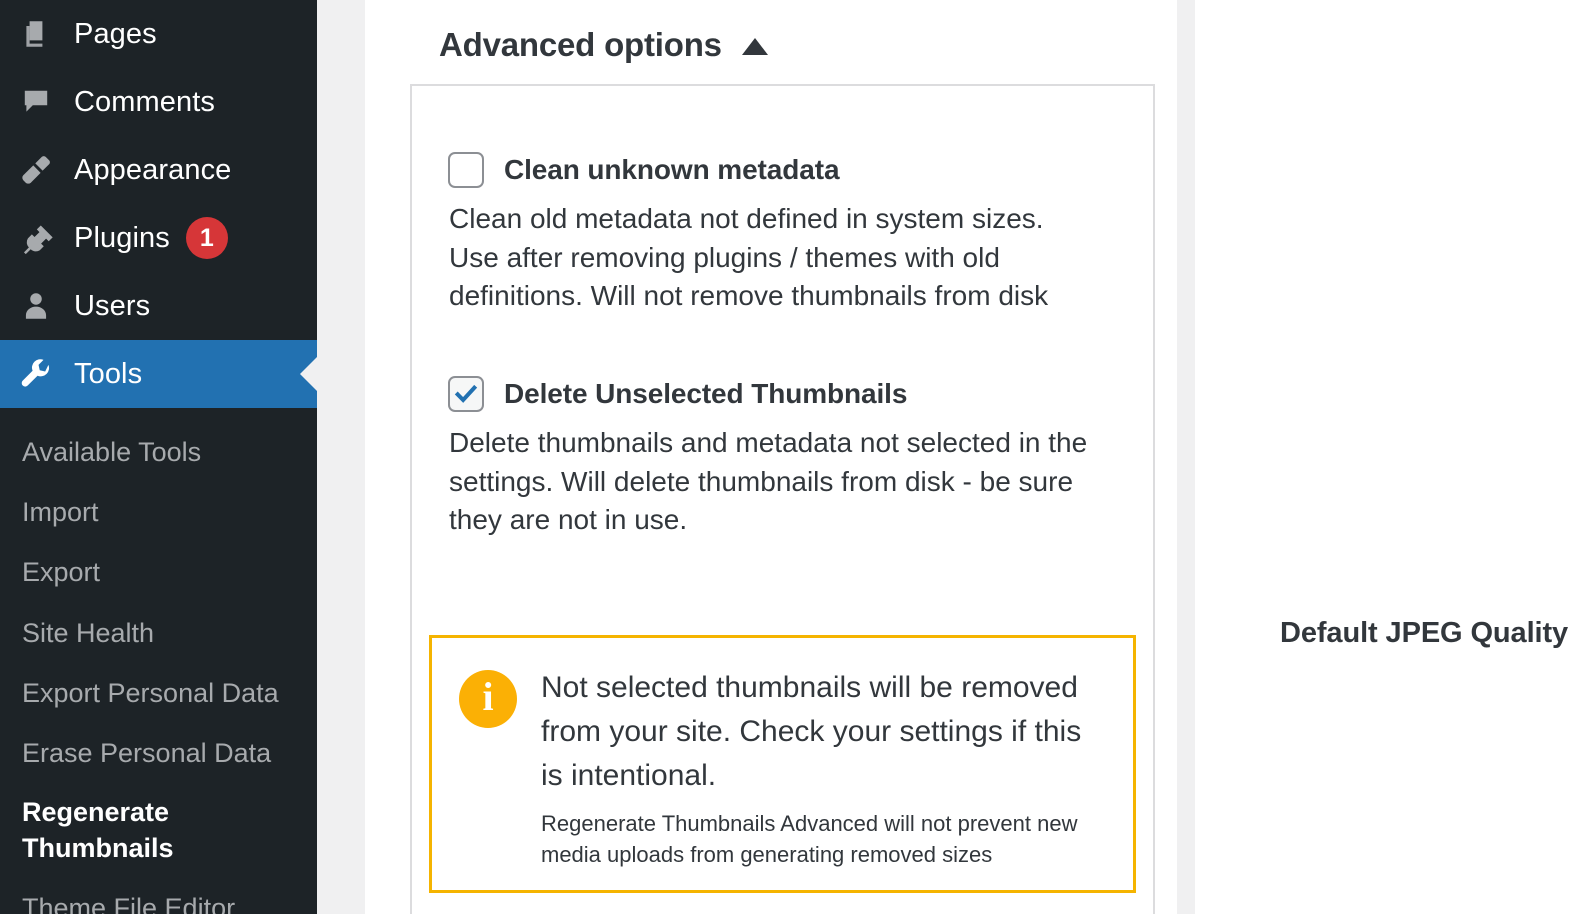  Describe the element at coordinates (206, 238) in the screenshot. I see `plugins-update-badge: 1` at that location.